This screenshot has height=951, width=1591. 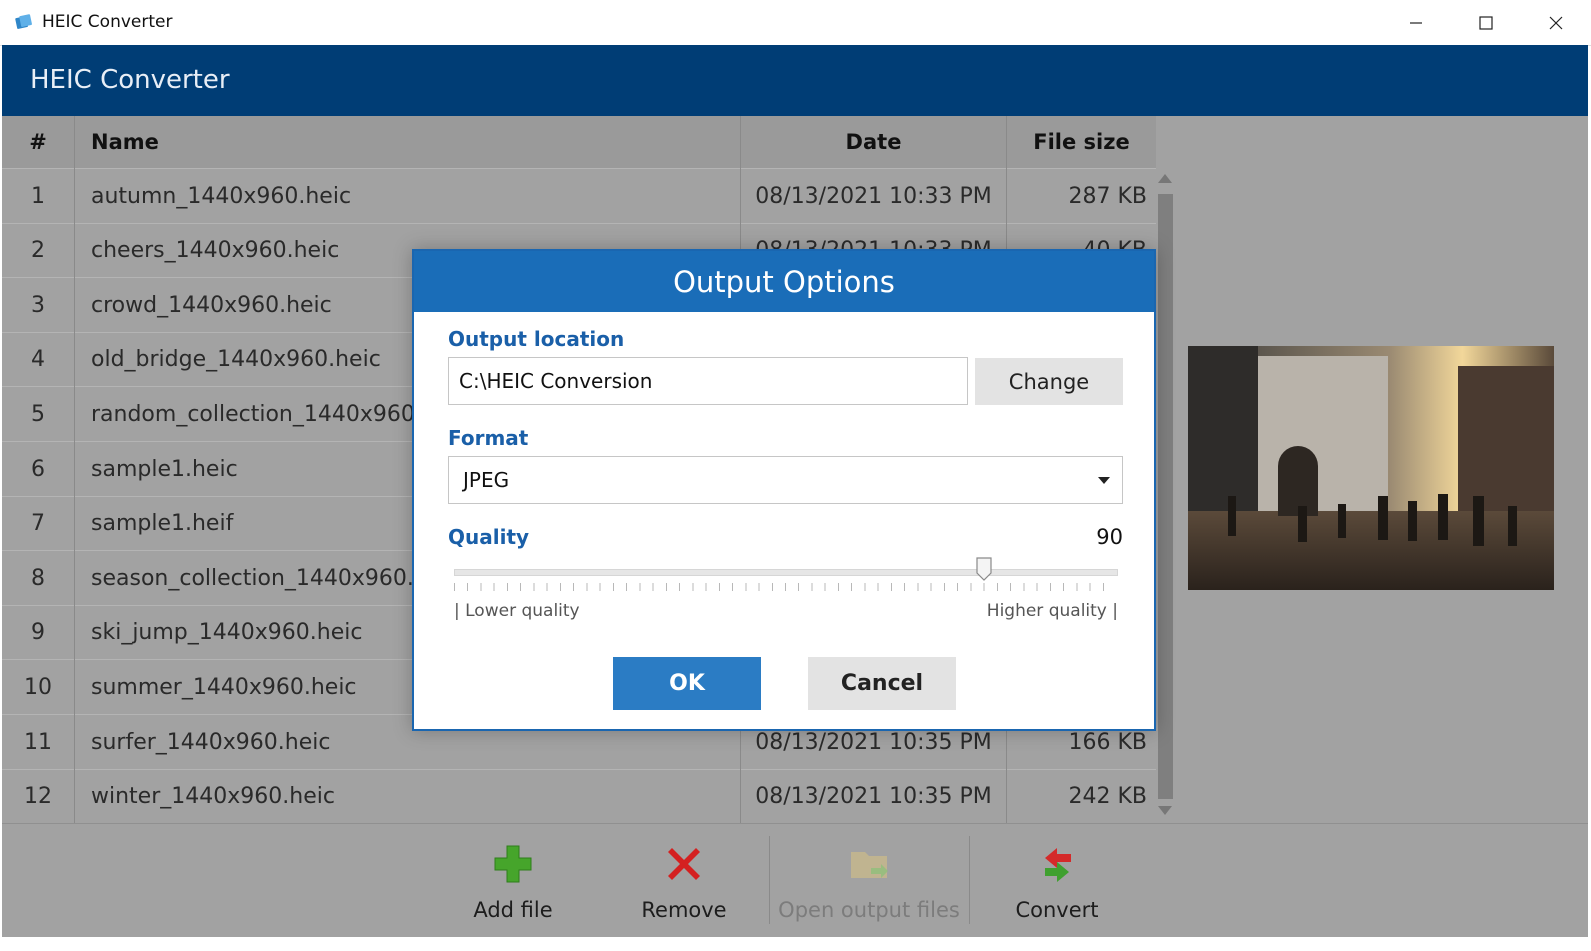 What do you see at coordinates (882, 683) in the screenshot?
I see `cancel-button: Cancel` at bounding box center [882, 683].